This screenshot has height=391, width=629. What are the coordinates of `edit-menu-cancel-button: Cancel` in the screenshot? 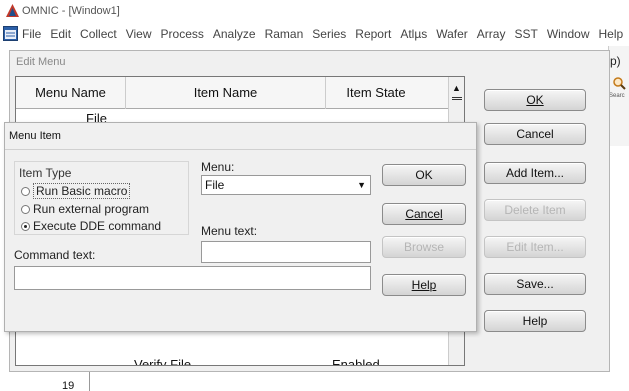 It's located at (535, 134).